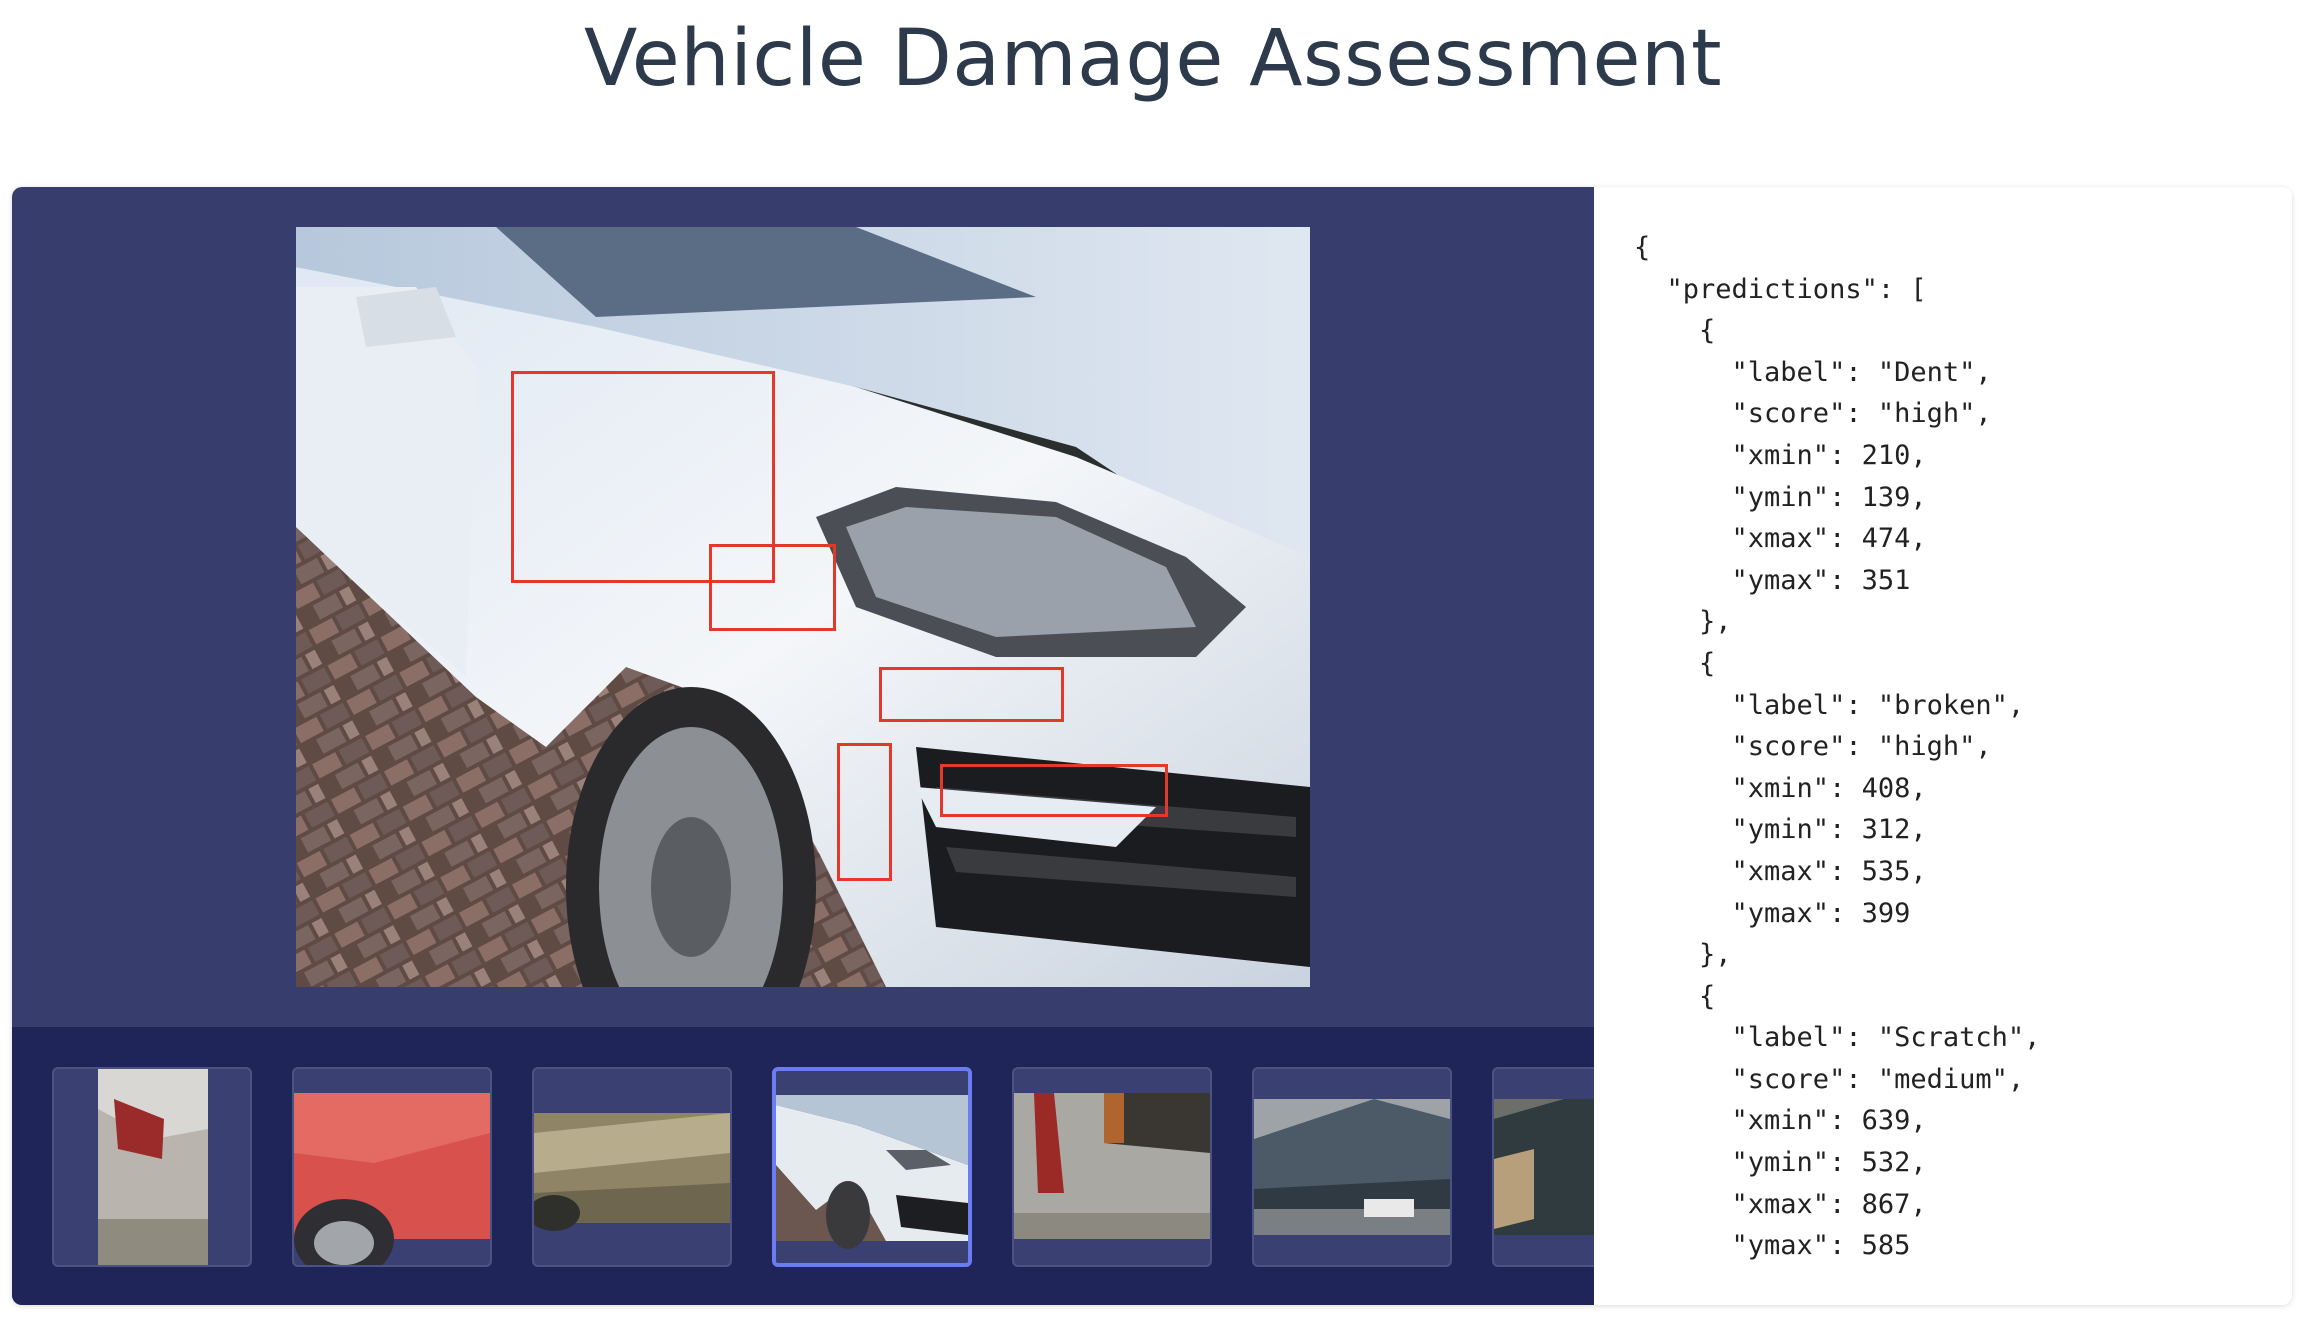  I want to click on thumbnail-silver-rear, so click(152, 1167).